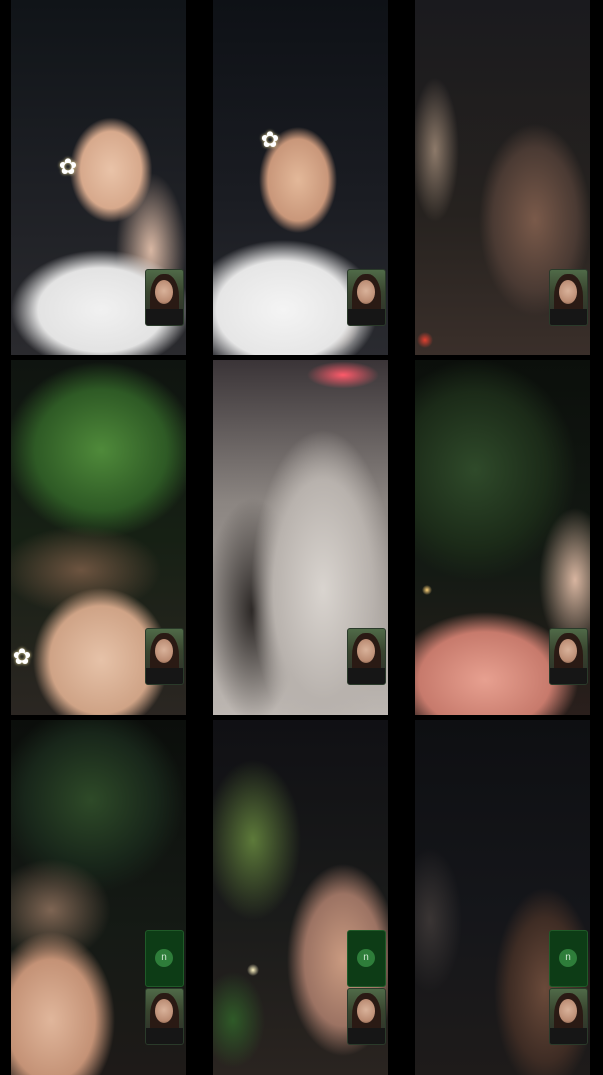  What do you see at coordinates (502, 897) in the screenshot?
I see `video-tile-r3c3: n` at bounding box center [502, 897].